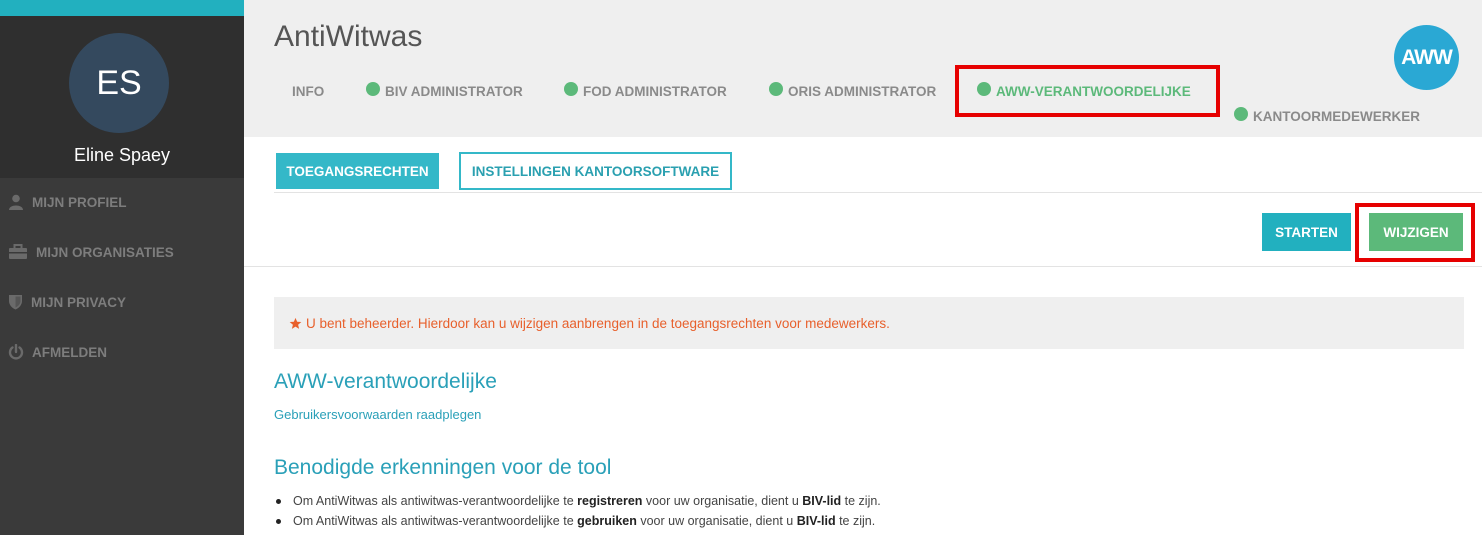  Describe the element at coordinates (79, 202) in the screenshot. I see `sidebar-item-label: MIJN PROFIEL` at that location.